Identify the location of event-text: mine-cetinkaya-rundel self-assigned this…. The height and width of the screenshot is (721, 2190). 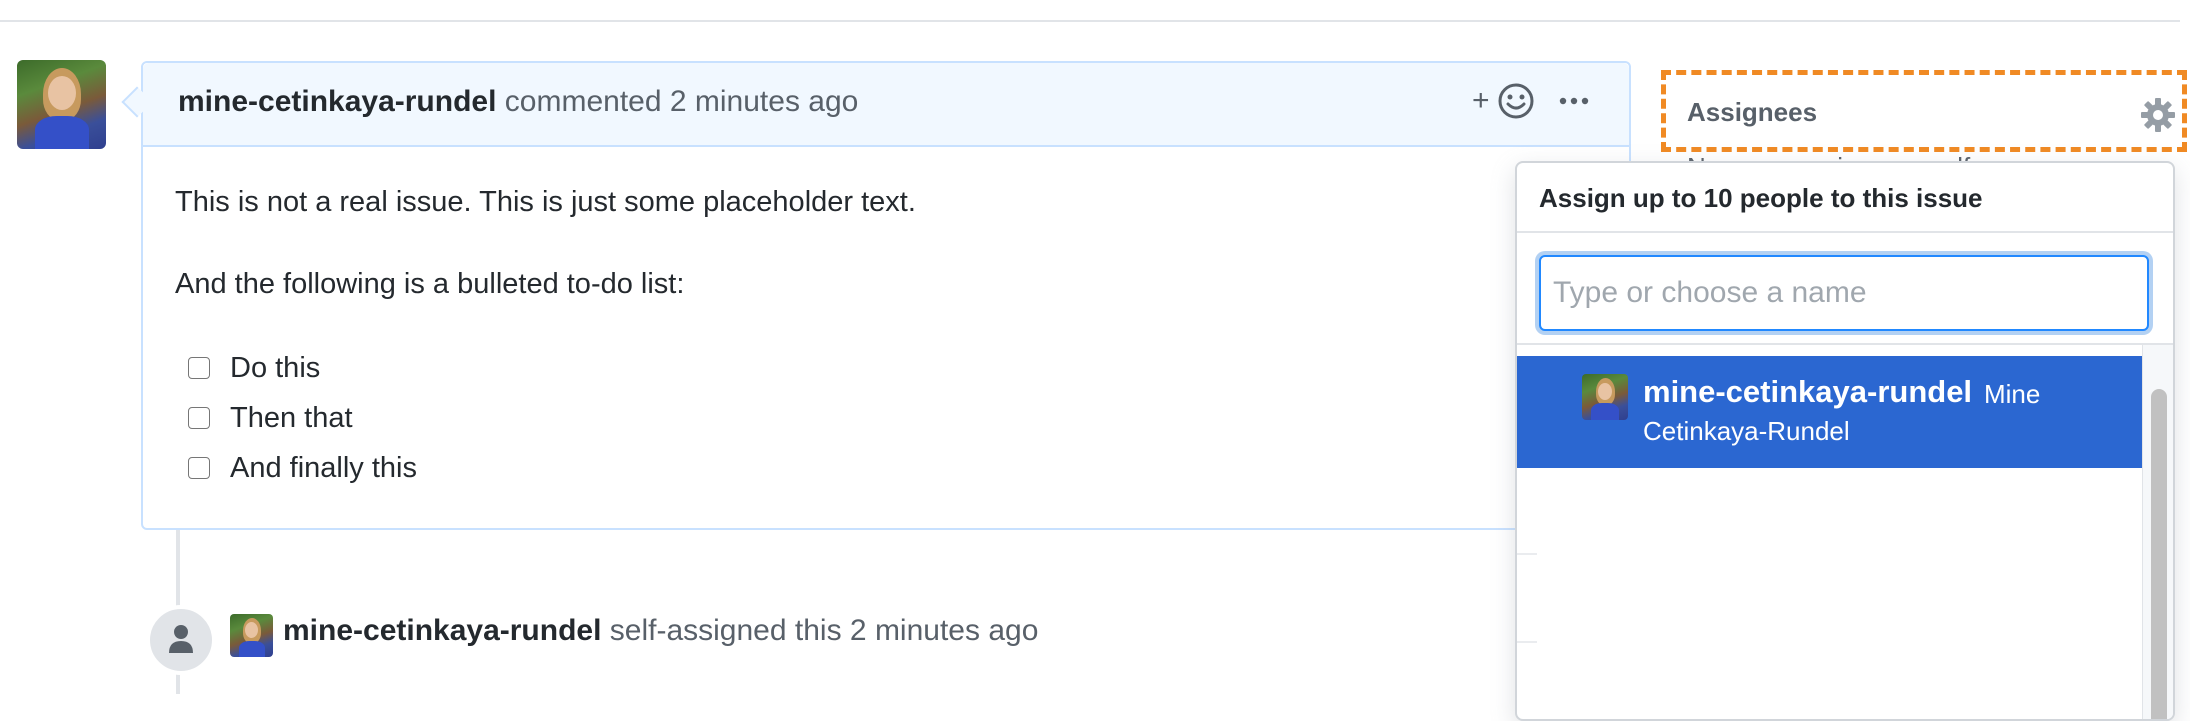
(660, 631).